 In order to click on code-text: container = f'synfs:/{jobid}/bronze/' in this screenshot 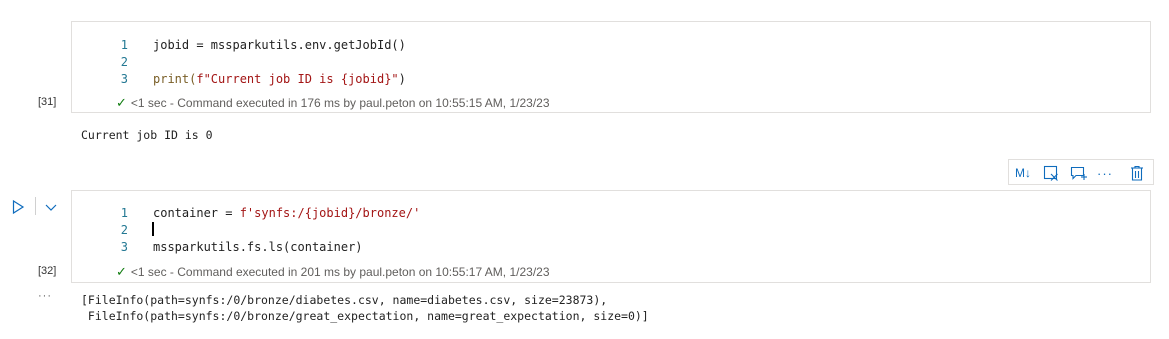, I will do `click(286, 213)`.